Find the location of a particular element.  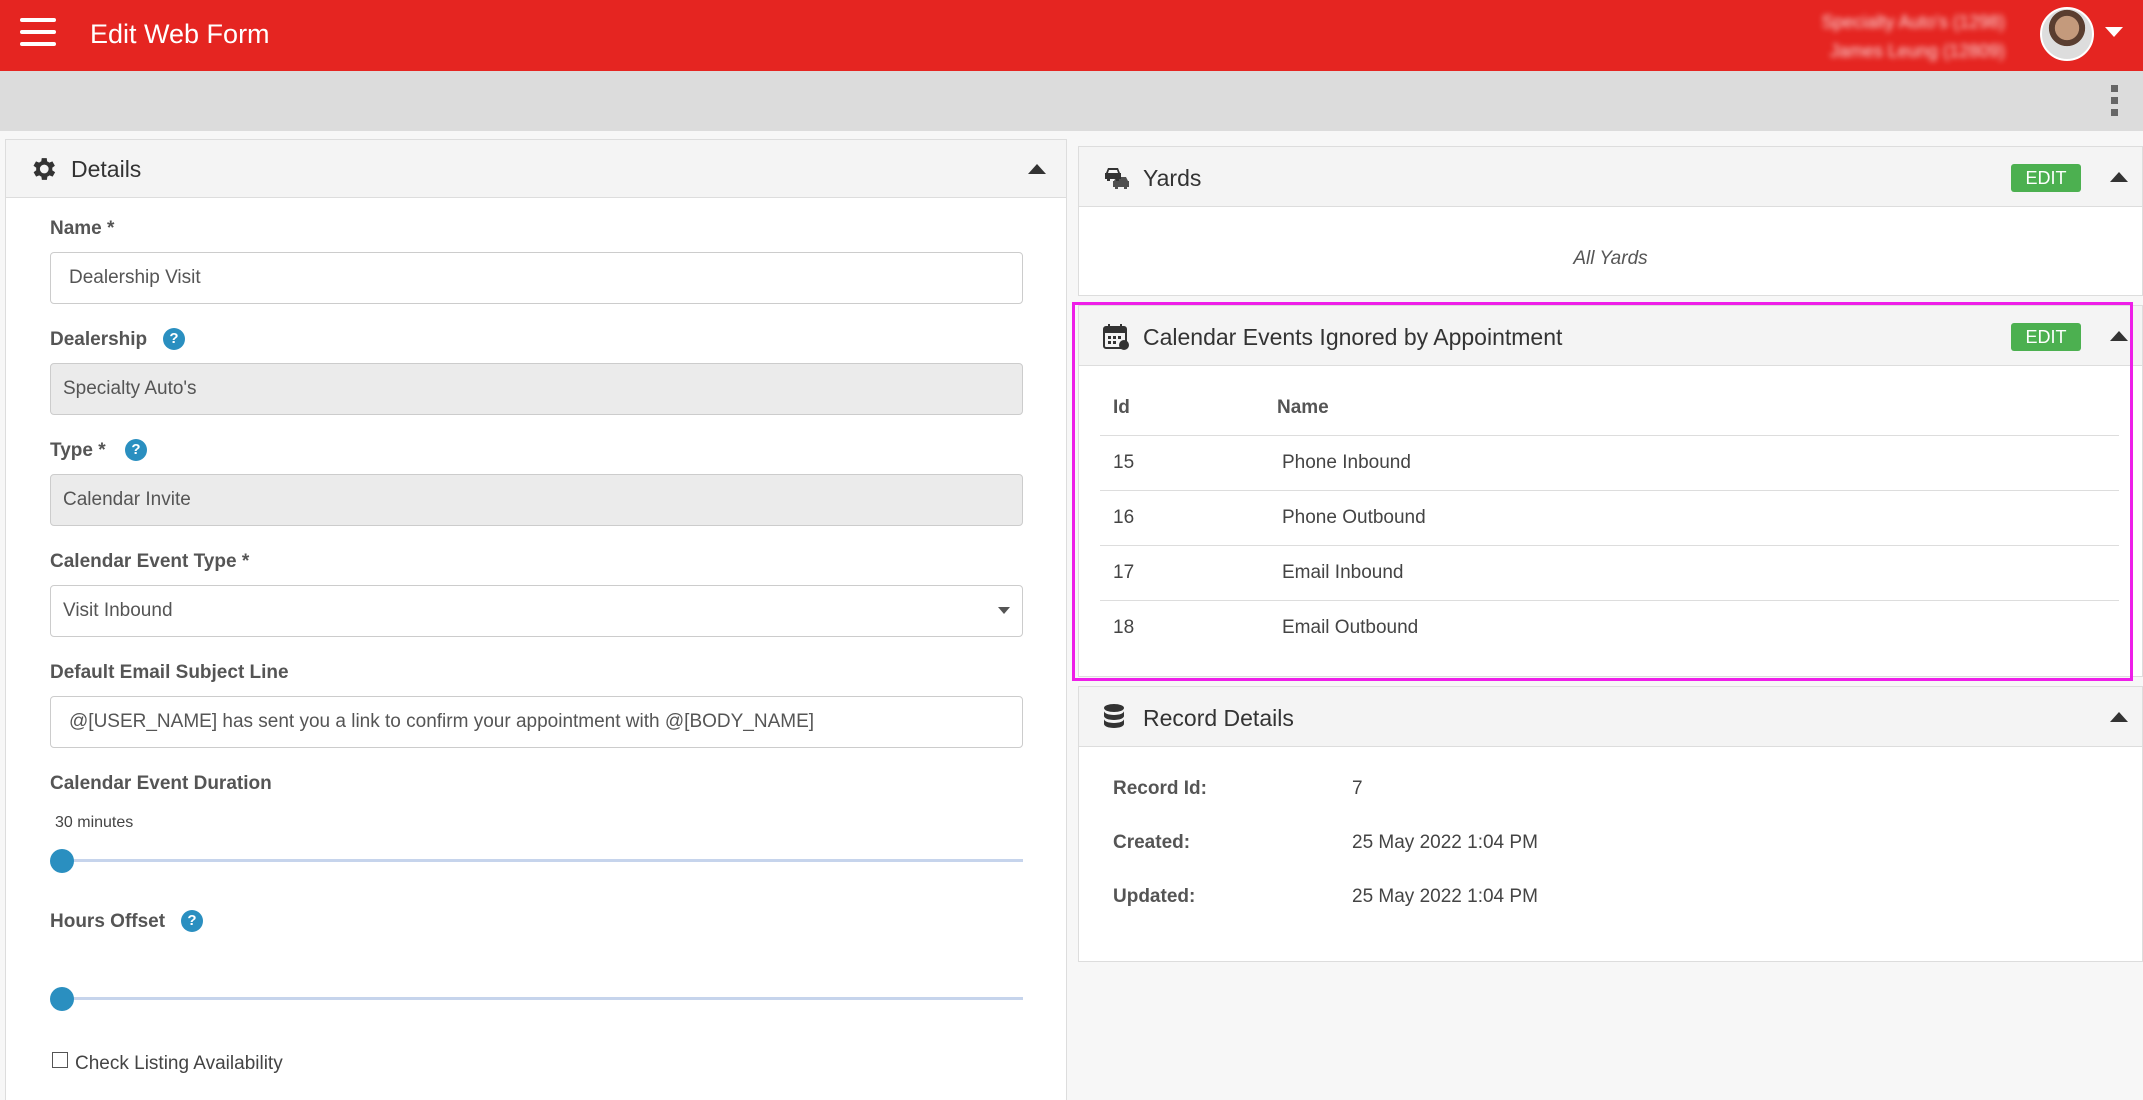

gear-icon is located at coordinates (44, 169).